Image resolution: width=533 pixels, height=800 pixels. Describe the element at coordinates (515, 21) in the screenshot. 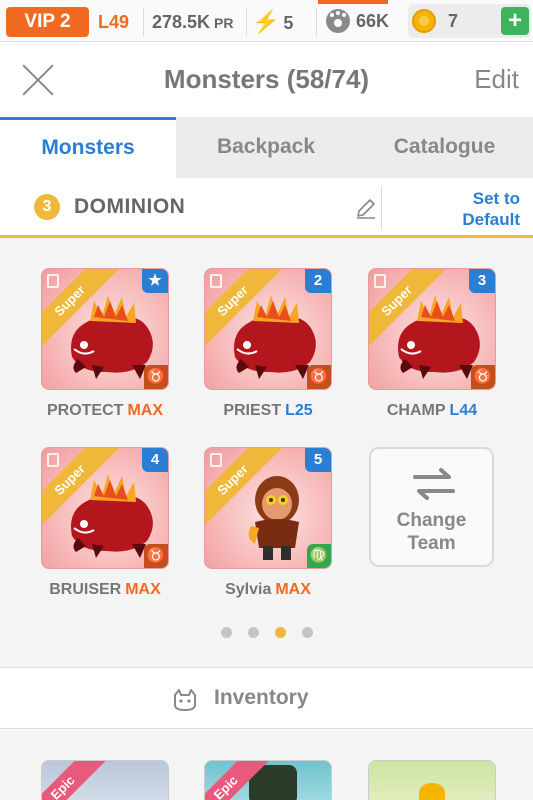

I see `add-gold-button: +` at that location.